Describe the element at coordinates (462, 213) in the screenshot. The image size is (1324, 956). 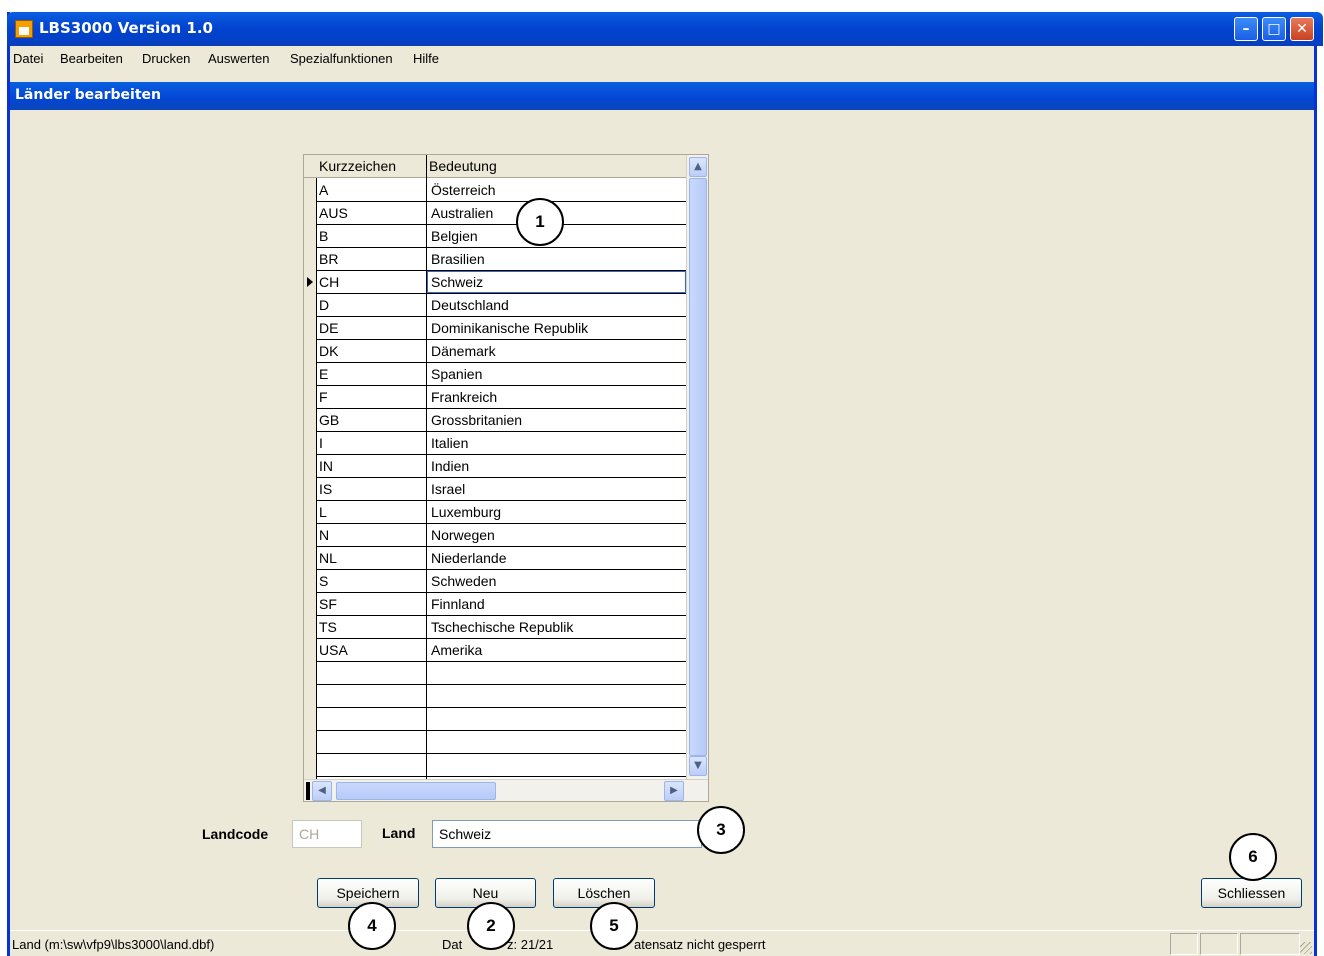
I see `cell-bedeutung: Australien` at that location.